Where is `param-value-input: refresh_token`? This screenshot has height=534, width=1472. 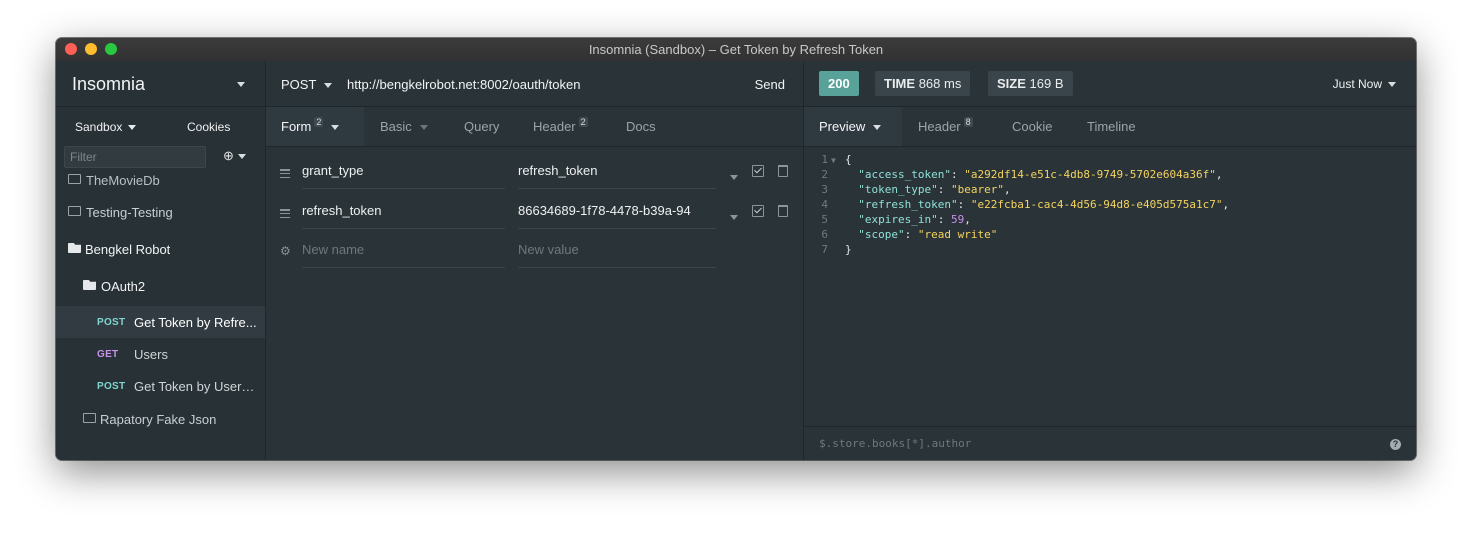
param-value-input: refresh_token is located at coordinates (617, 171).